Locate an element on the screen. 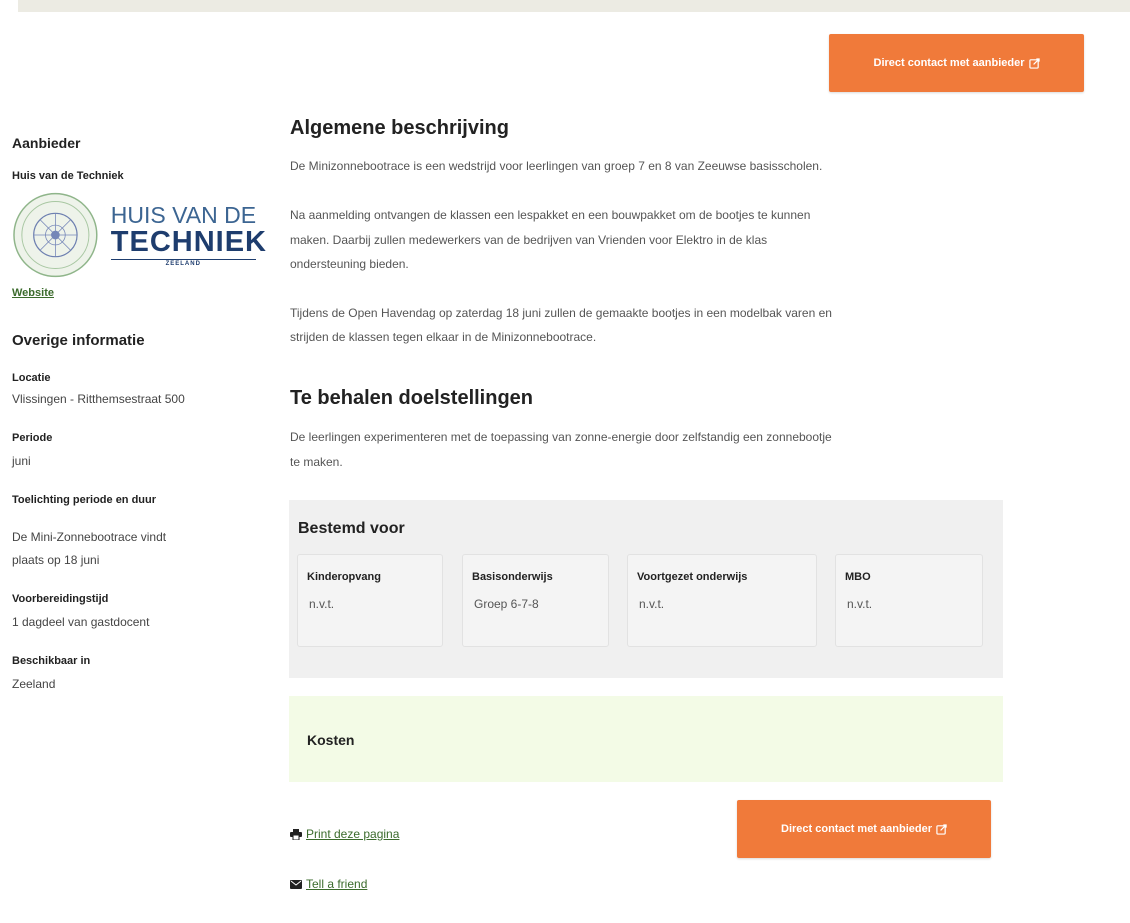 The height and width of the screenshot is (923, 1130). contact-provider-button-bottom: Direct contact met aanbieder is located at coordinates (864, 829).